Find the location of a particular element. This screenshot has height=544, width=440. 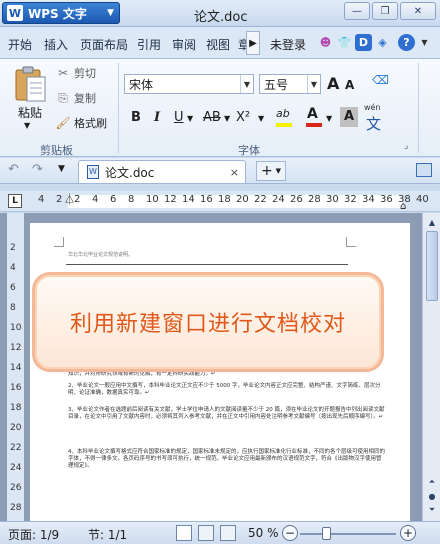

phonetic-guide-button: wén 文 is located at coordinates (377, 118).